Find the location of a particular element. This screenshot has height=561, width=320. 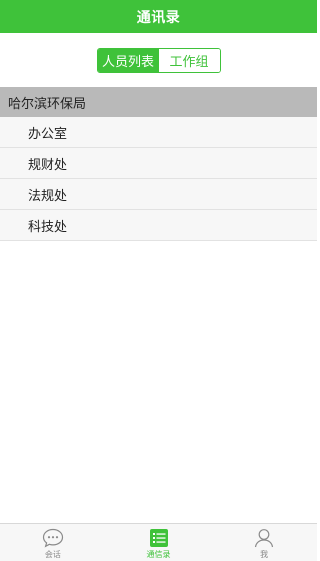

tab-bar: 会话 通信录 我 is located at coordinates (158, 542).